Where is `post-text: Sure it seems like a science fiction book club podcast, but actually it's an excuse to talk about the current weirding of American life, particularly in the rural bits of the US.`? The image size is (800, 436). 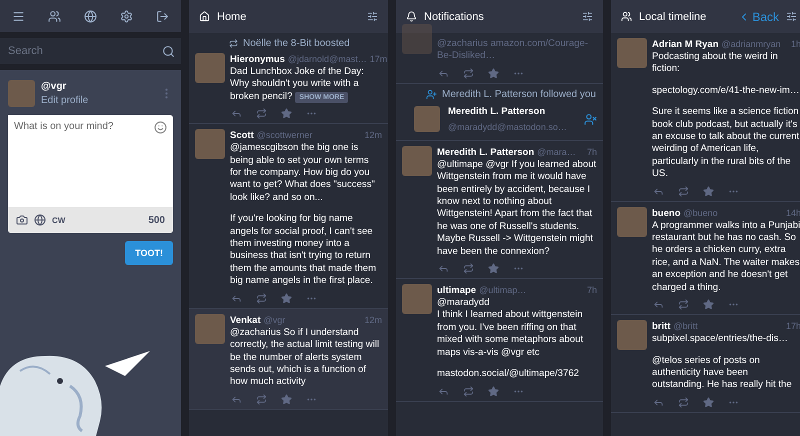
post-text: Sure it seems like a science fiction book club podcast, but actually it's an excuse to talk about the current weirding of American life, particularly in the rural bits of the US. is located at coordinates (726, 143).